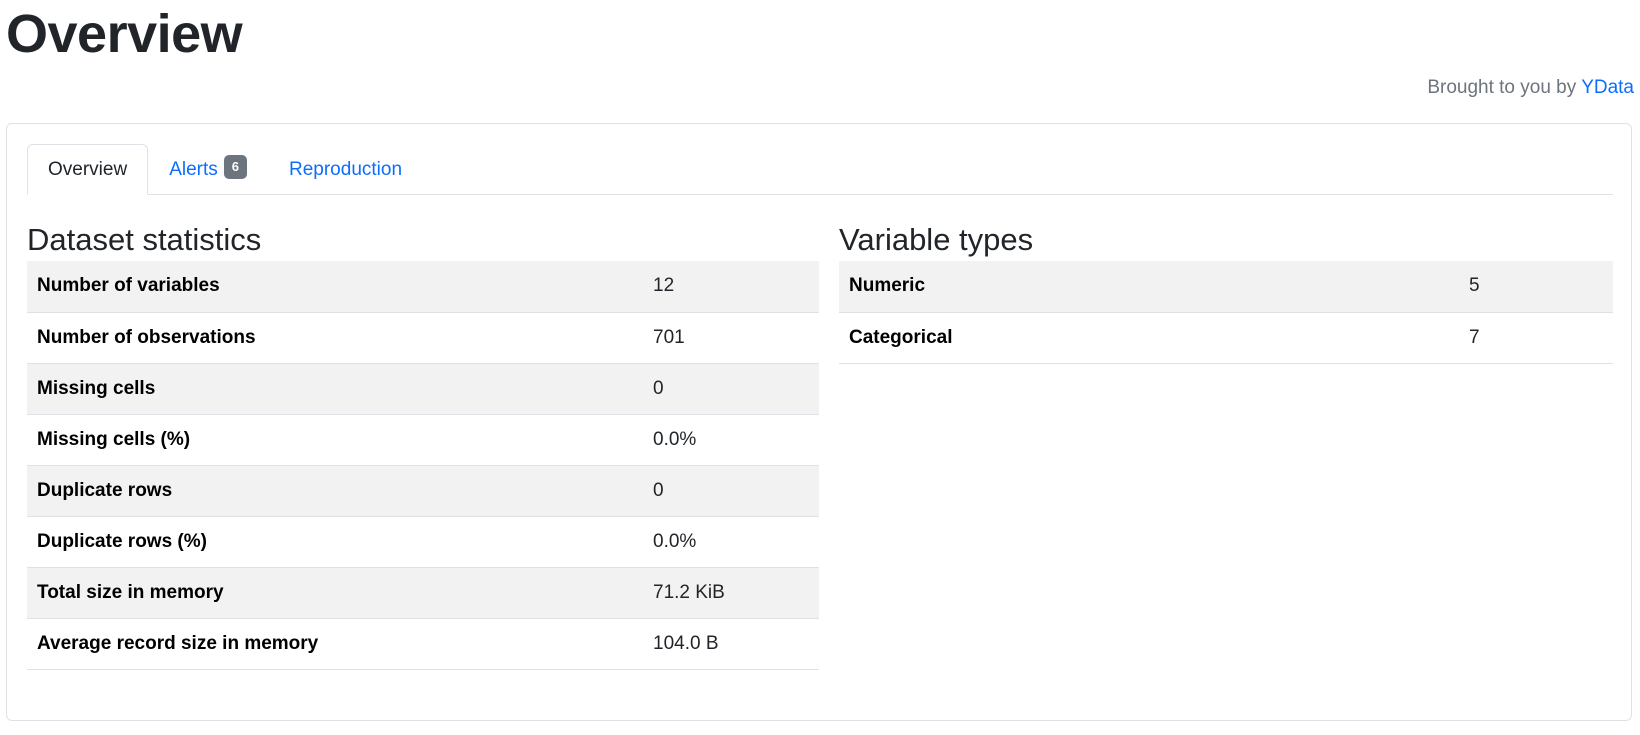 The width and height of the screenshot is (1640, 735). I want to click on tab-alerts: Alerts 6, so click(208, 169).